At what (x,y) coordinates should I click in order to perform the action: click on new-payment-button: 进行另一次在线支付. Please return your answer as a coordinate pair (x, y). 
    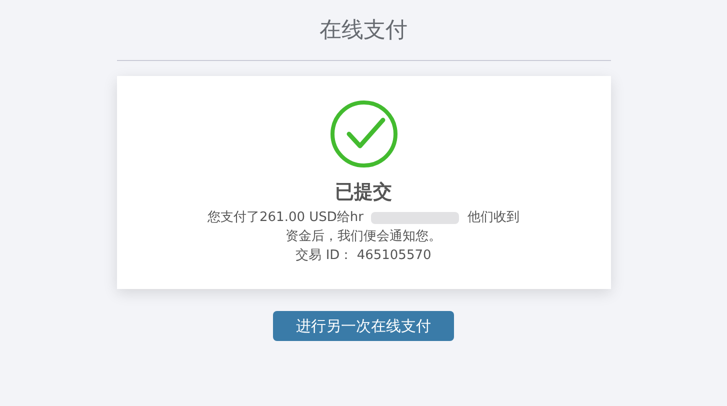
    Looking at the image, I should click on (363, 326).